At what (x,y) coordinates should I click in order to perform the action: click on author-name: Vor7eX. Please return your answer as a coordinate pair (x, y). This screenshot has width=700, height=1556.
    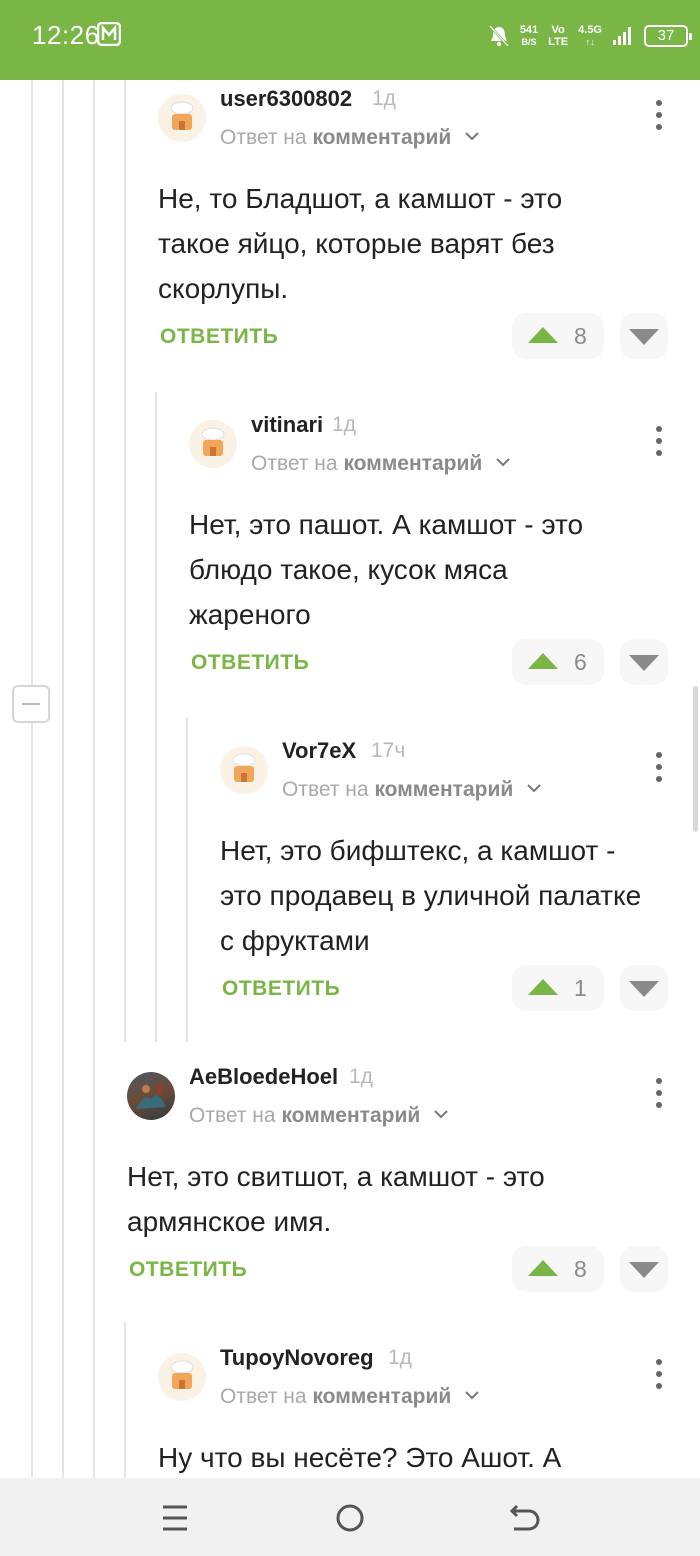
    Looking at the image, I should click on (319, 751).